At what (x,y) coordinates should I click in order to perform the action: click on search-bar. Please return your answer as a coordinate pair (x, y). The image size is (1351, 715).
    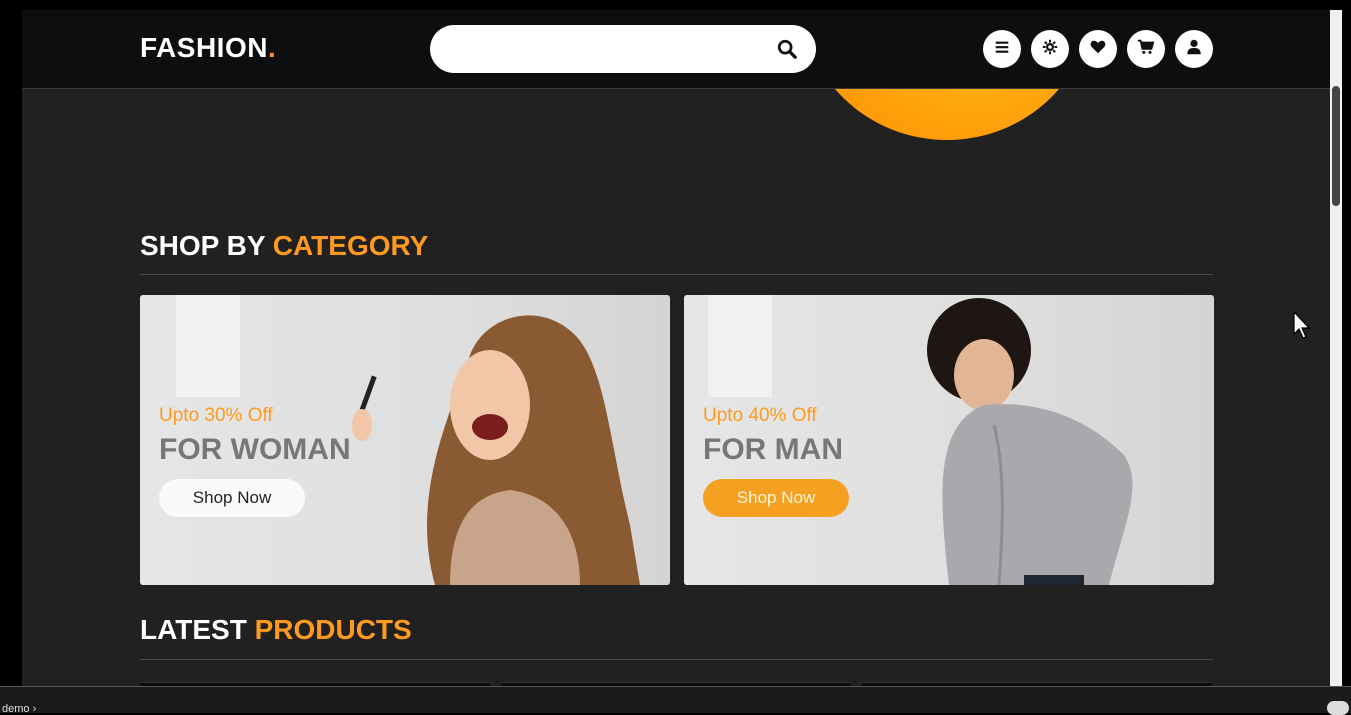
    Looking at the image, I should click on (623, 49).